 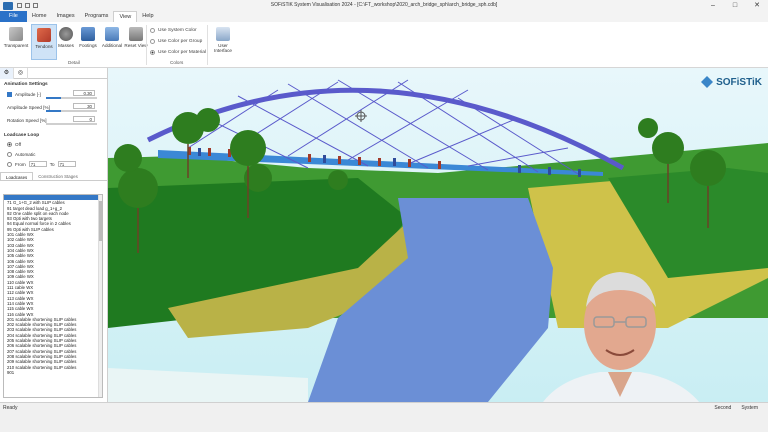 I want to click on reset-view-icon, so click(x=136, y=34).